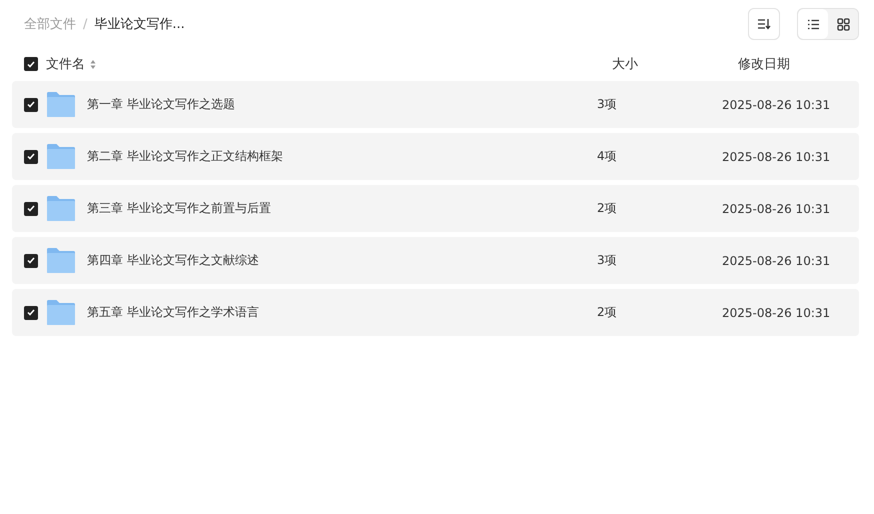 The width and height of the screenshot is (874, 514). What do you see at coordinates (185, 156) in the screenshot?
I see `folder-name: 第二章 毕业论文写作之正文结构框架` at bounding box center [185, 156].